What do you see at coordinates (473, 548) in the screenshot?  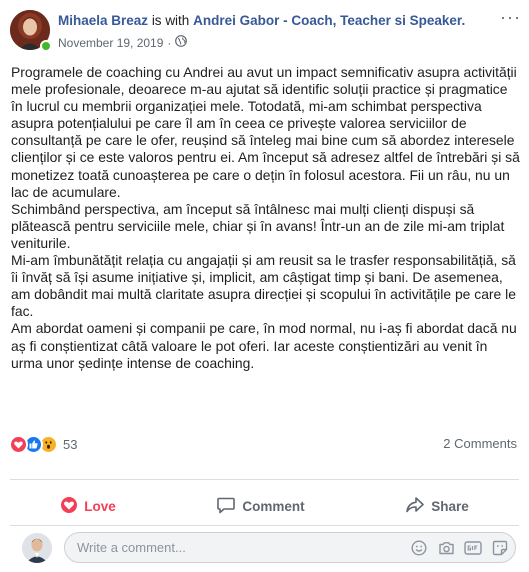 I see `gif-icon` at bounding box center [473, 548].